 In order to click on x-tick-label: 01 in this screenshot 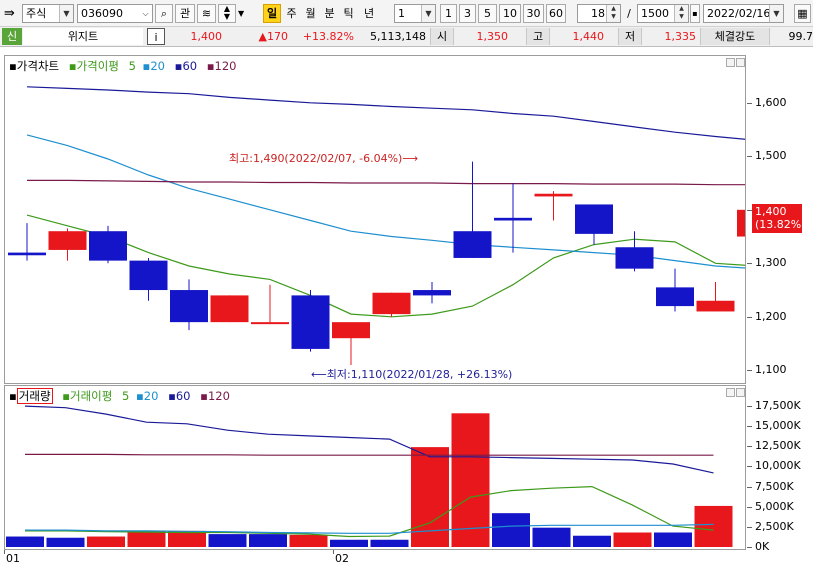, I will do `click(13, 558)`.